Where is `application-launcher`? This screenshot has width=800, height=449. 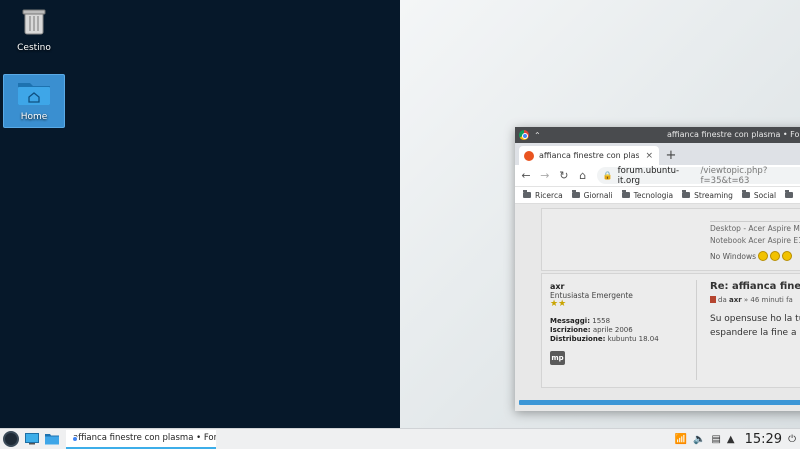
application-launcher is located at coordinates (11, 439).